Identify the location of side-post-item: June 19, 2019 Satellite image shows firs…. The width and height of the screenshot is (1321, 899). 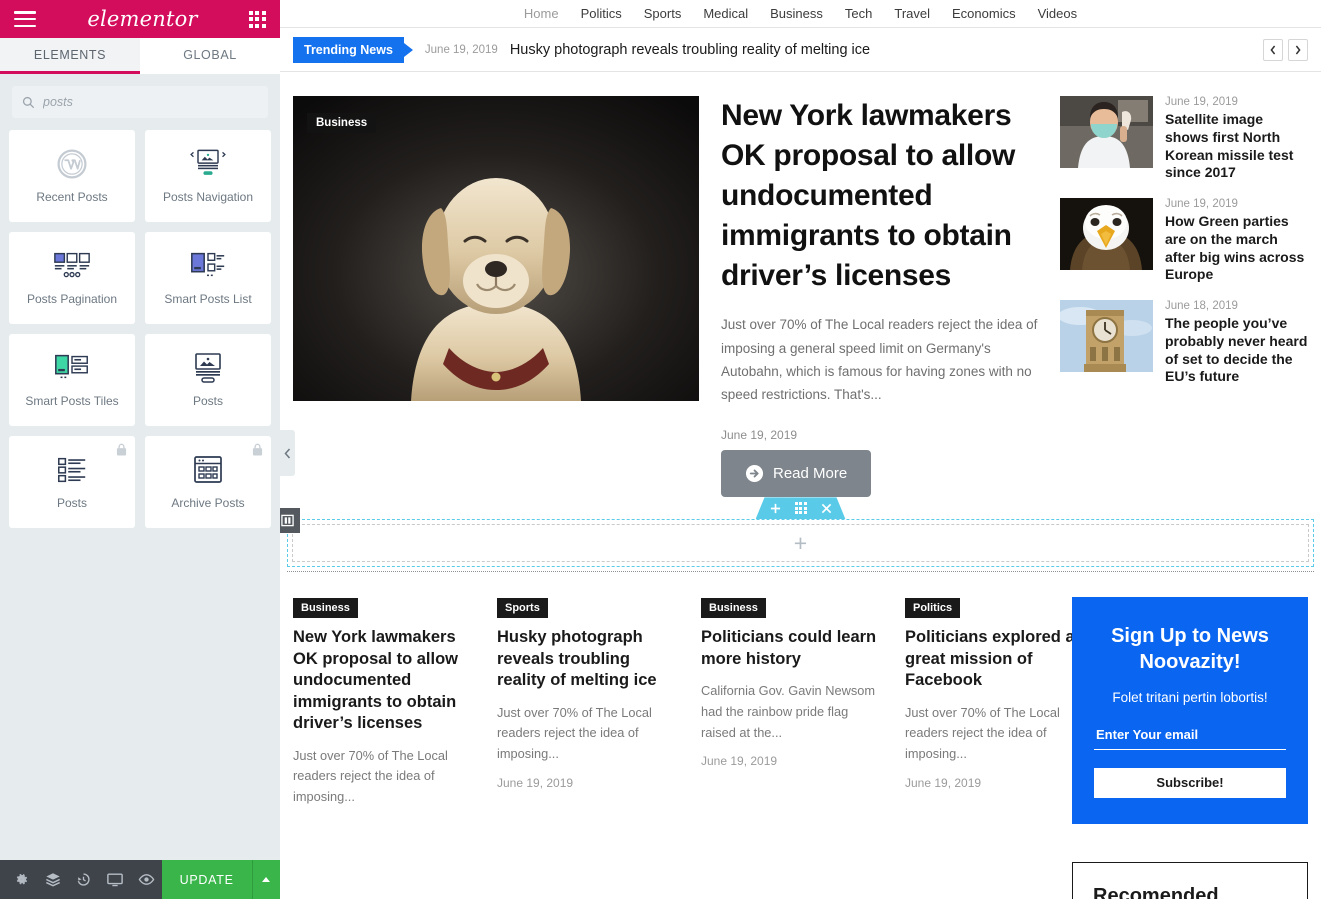
(1184, 139).